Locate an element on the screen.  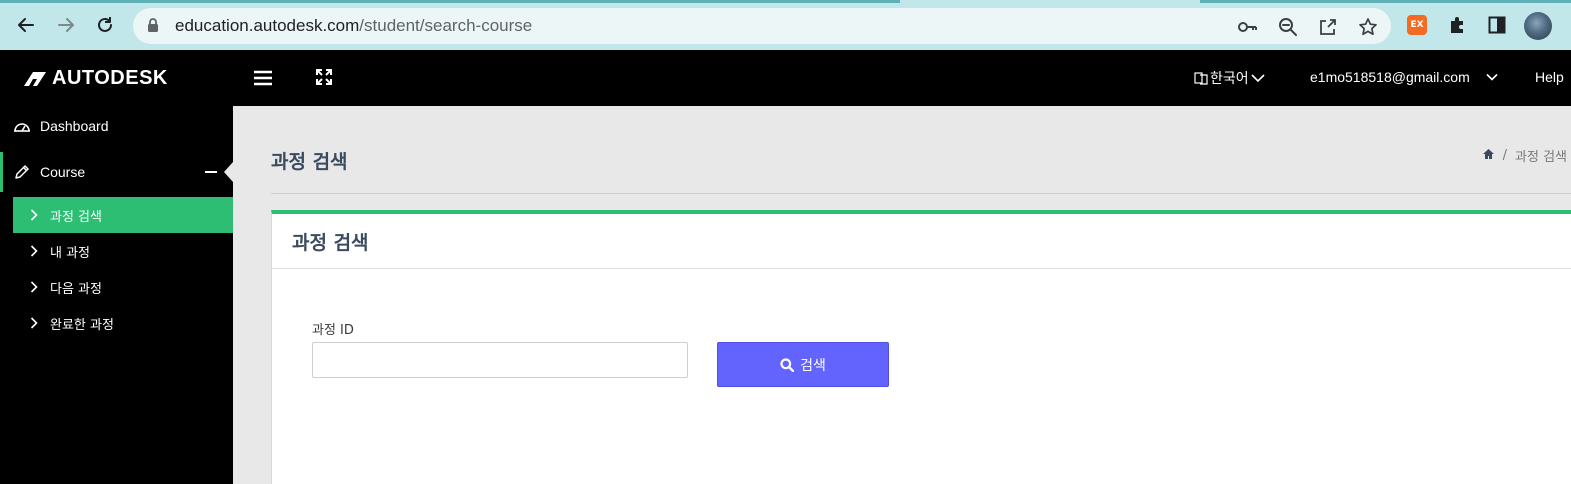
page-title: 과정 검색 is located at coordinates (309, 162).